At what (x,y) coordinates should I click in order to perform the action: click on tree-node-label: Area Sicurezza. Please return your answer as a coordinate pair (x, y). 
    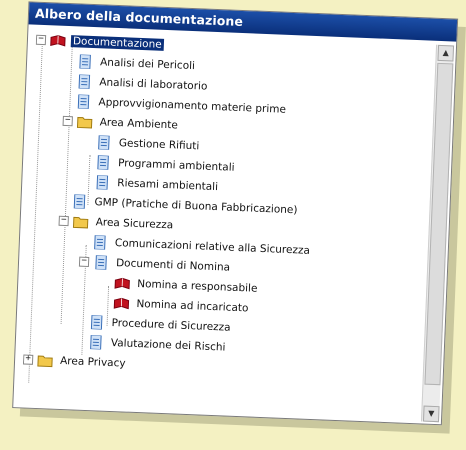
    Looking at the image, I should click on (134, 224).